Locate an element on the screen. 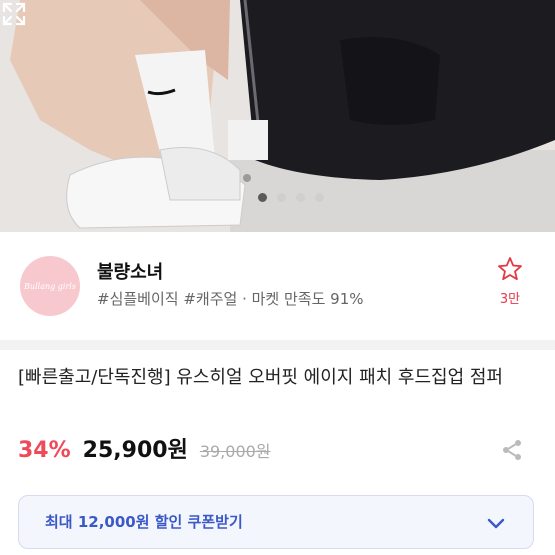  share-icon is located at coordinates (512, 450).